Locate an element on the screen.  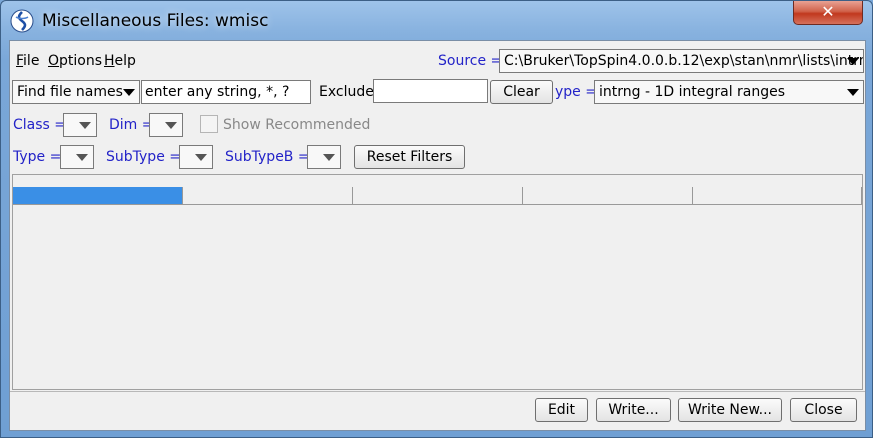
close-button-label: Close is located at coordinates (823, 410).